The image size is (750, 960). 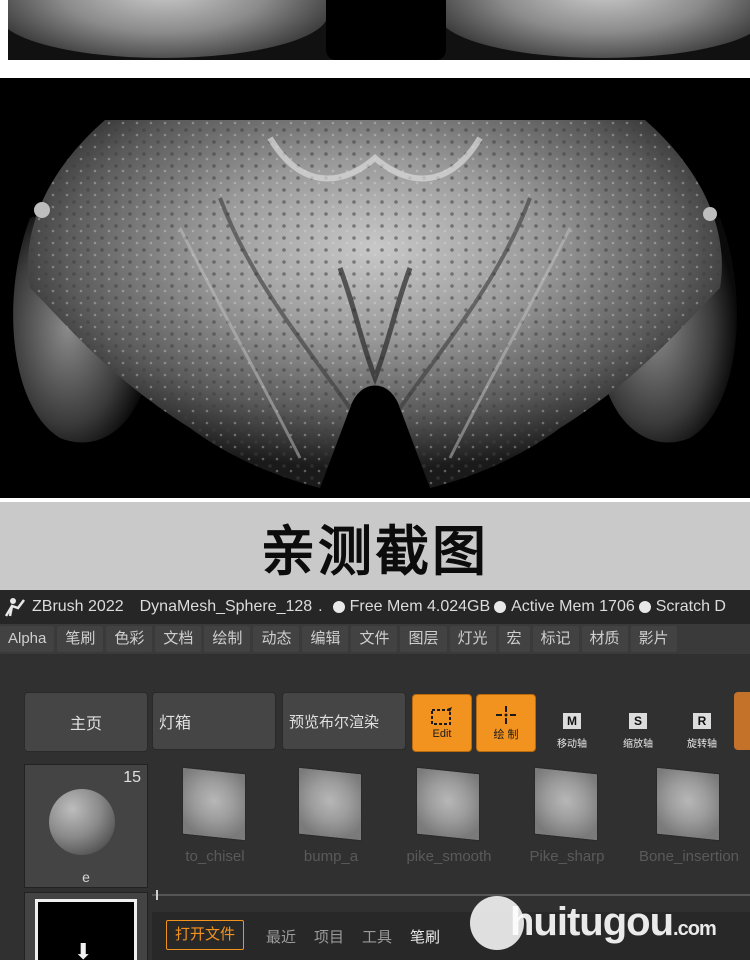 What do you see at coordinates (27, 639) in the screenshot?
I see `menu-alpha: Alpha` at bounding box center [27, 639].